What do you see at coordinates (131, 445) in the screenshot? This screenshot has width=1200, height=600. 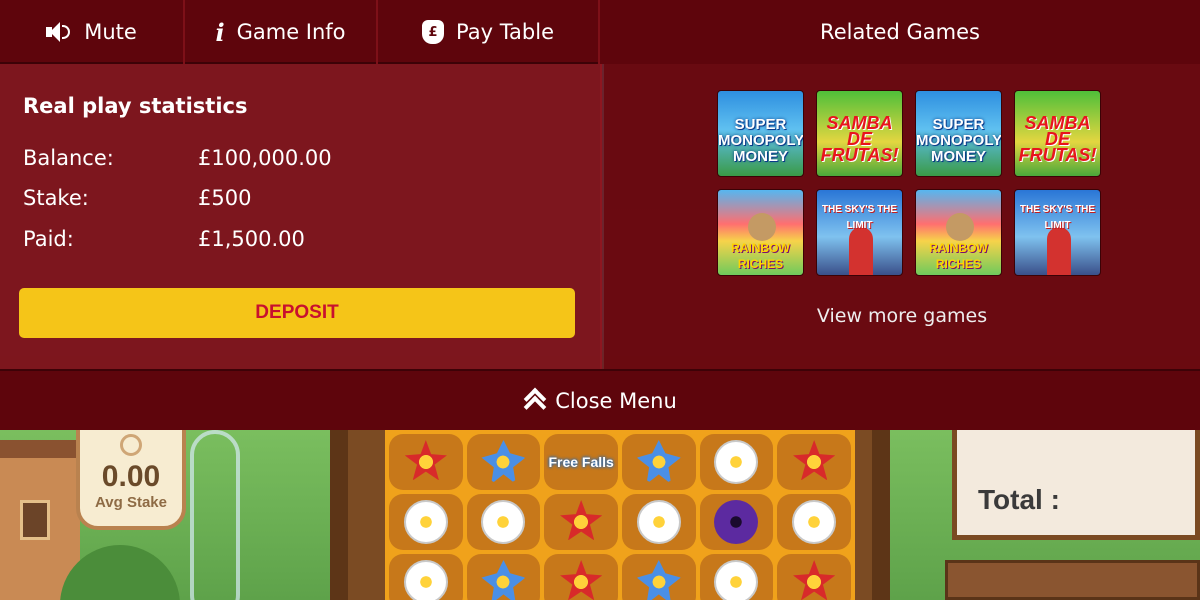 I see `coin-icon` at bounding box center [131, 445].